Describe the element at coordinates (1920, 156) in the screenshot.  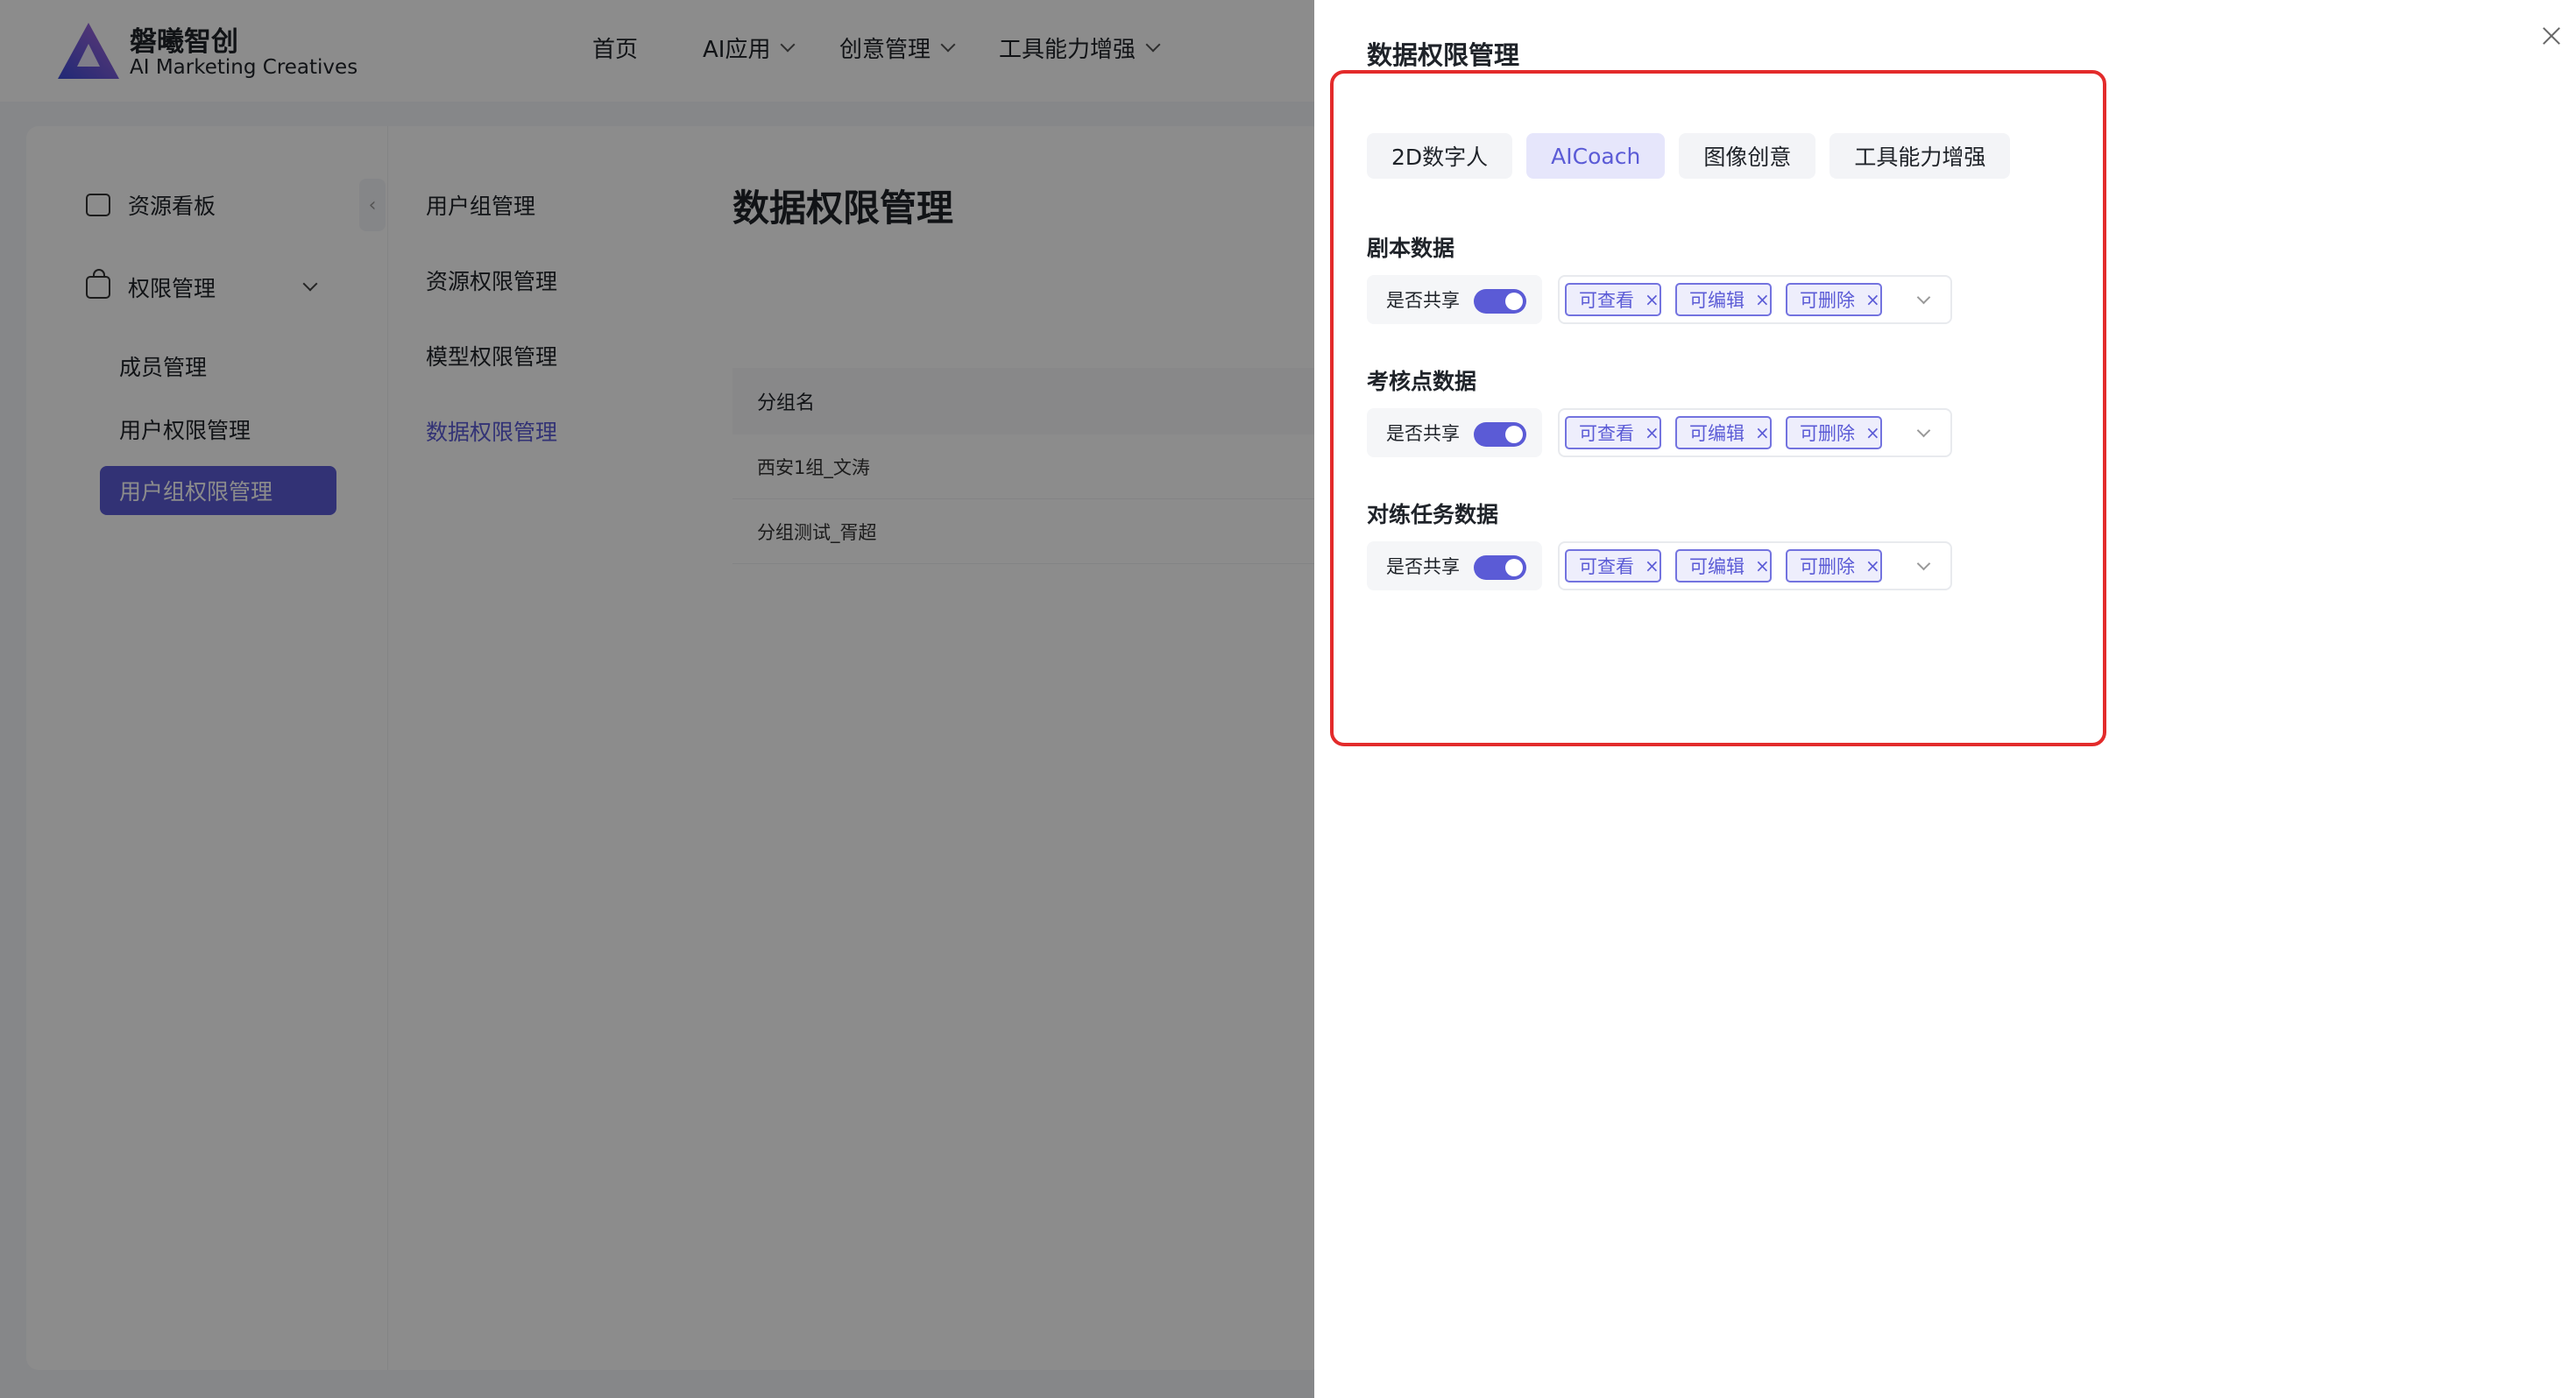
I see `tab-tool-enhancement: 工具能力增强` at that location.